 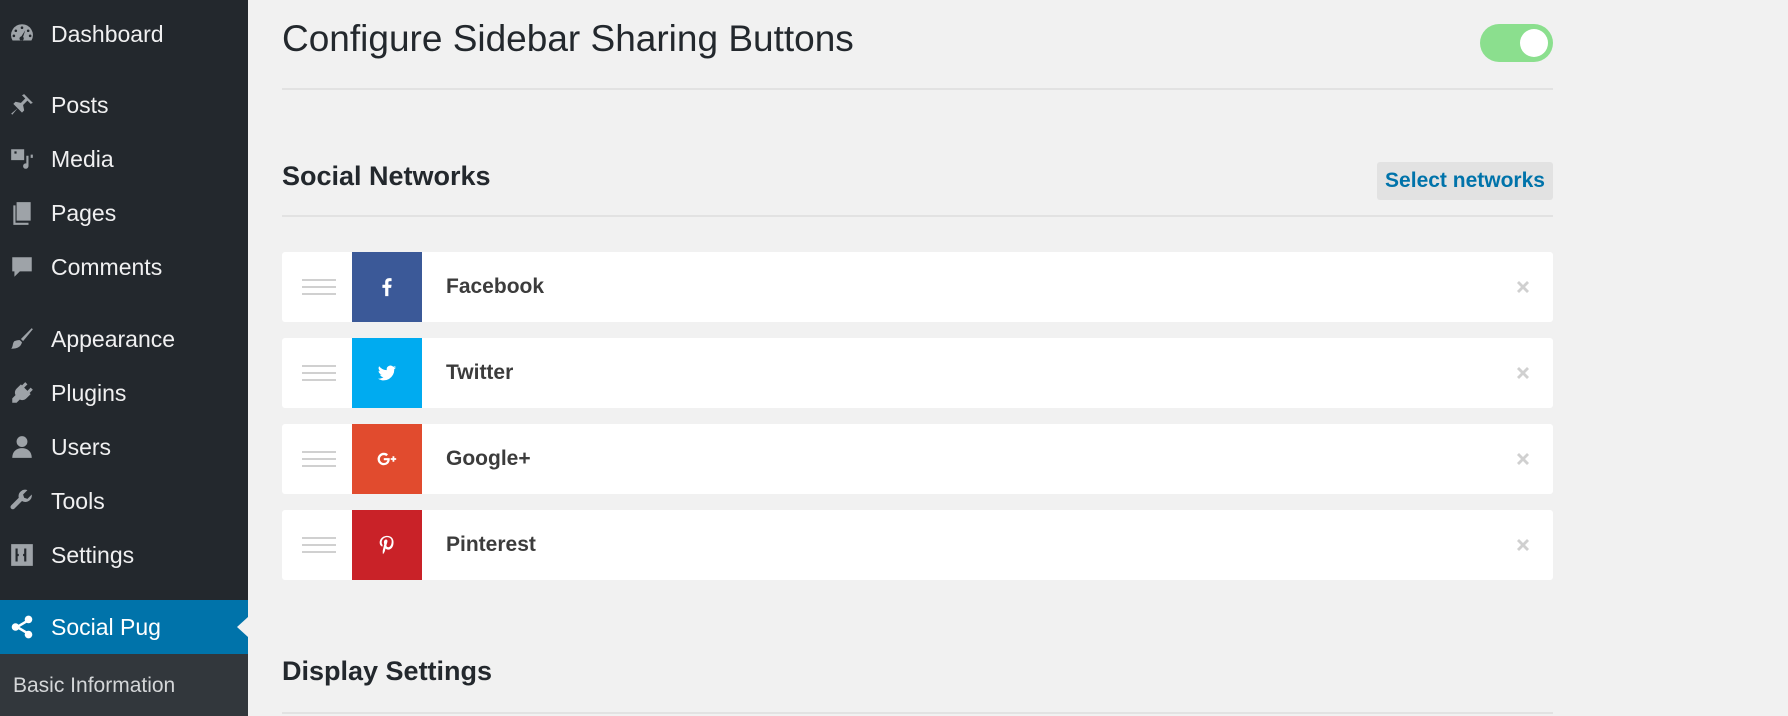 I want to click on network-row-google-plus: Google+, so click(x=917, y=459).